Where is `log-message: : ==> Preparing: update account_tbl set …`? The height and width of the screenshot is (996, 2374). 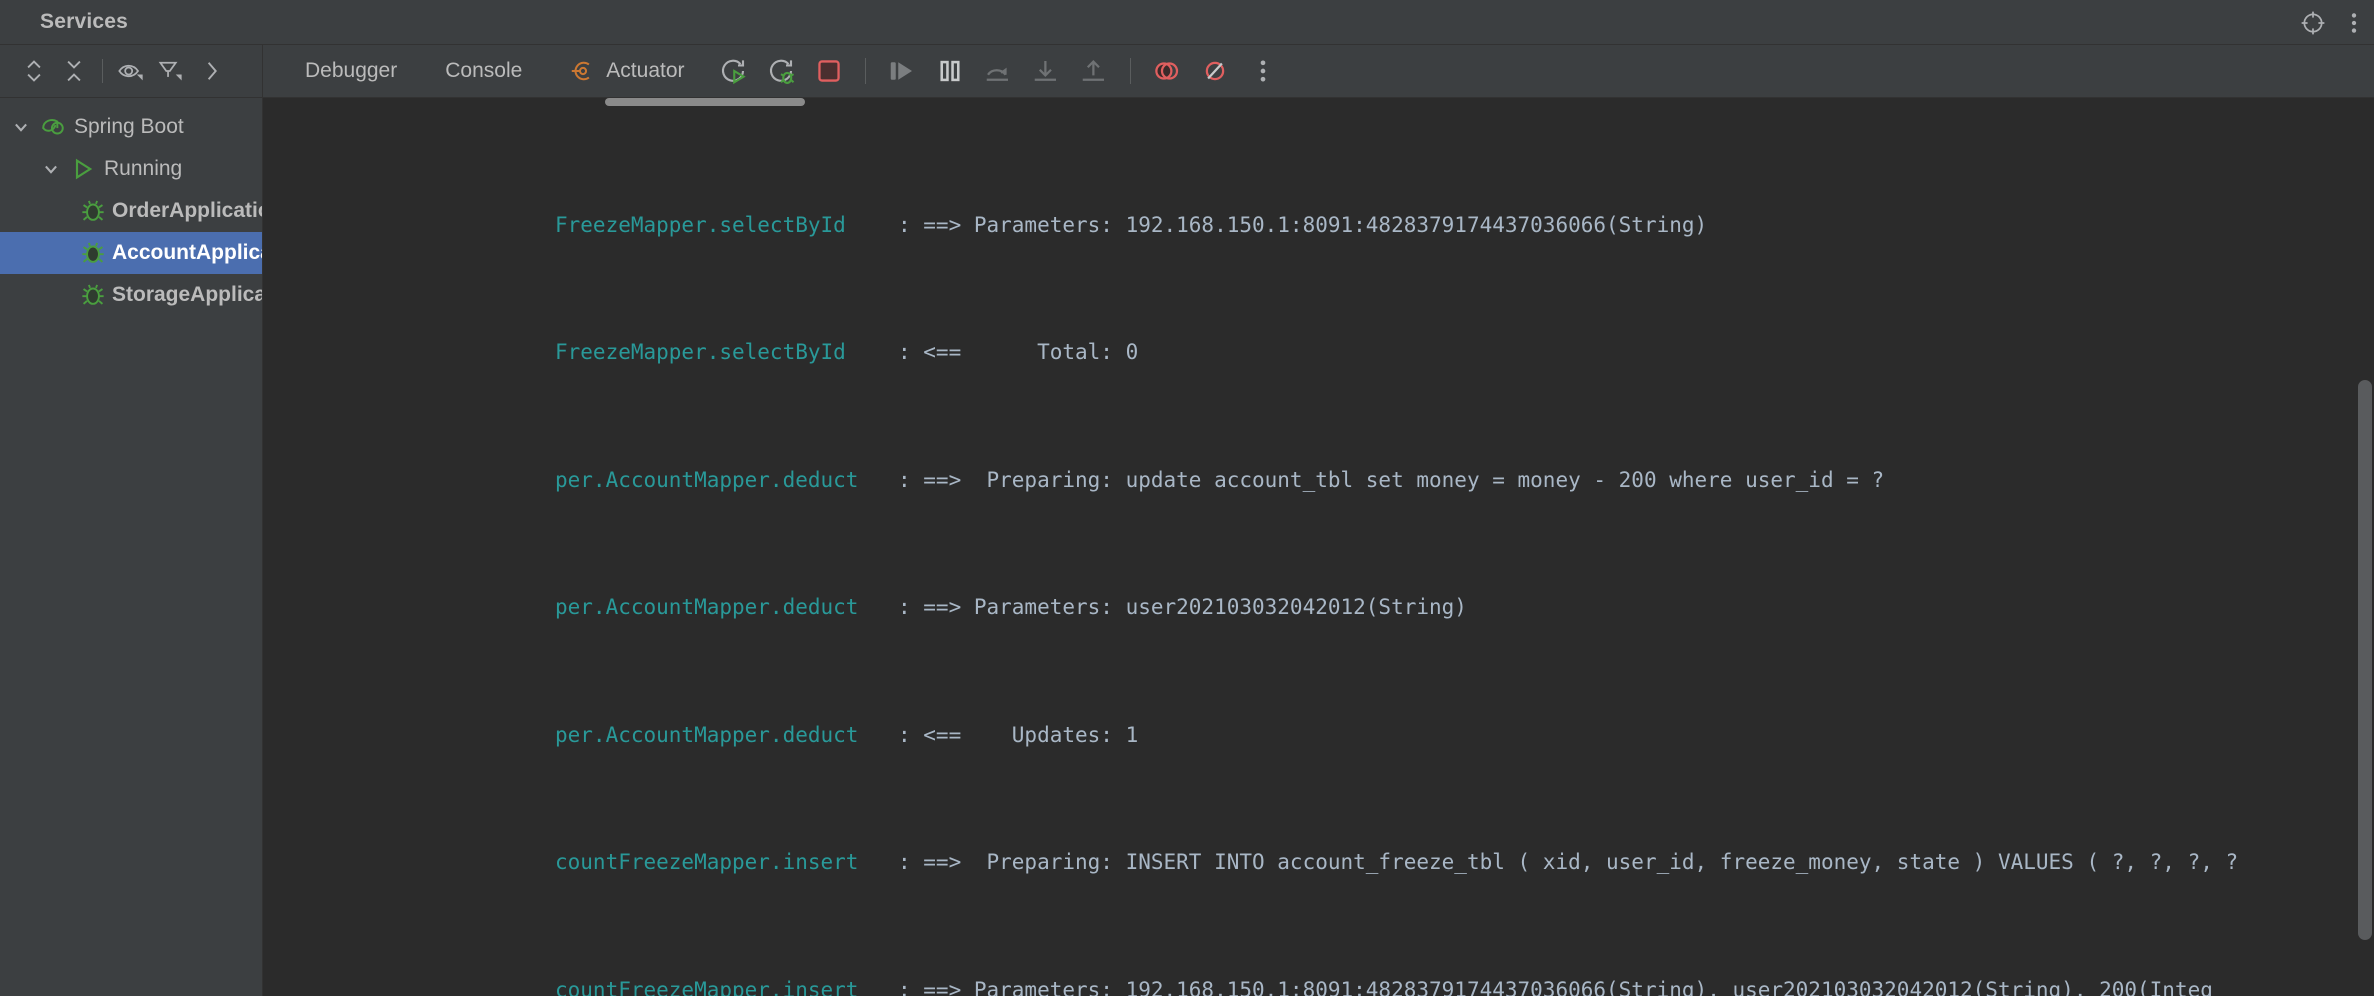
log-message: : ==> Preparing: update account_tbl set … is located at coordinates (1391, 479).